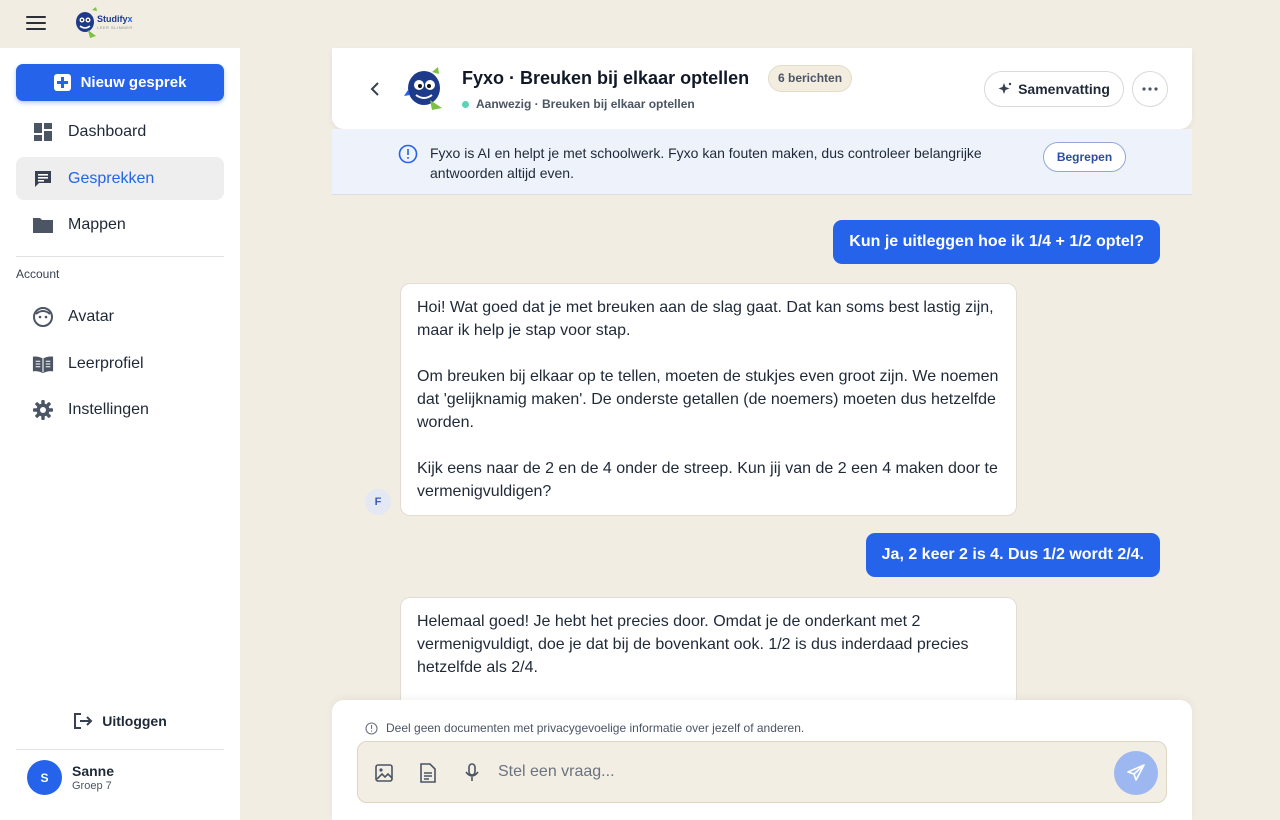  Describe the element at coordinates (62, 82) in the screenshot. I see `add-chat-icon` at that location.